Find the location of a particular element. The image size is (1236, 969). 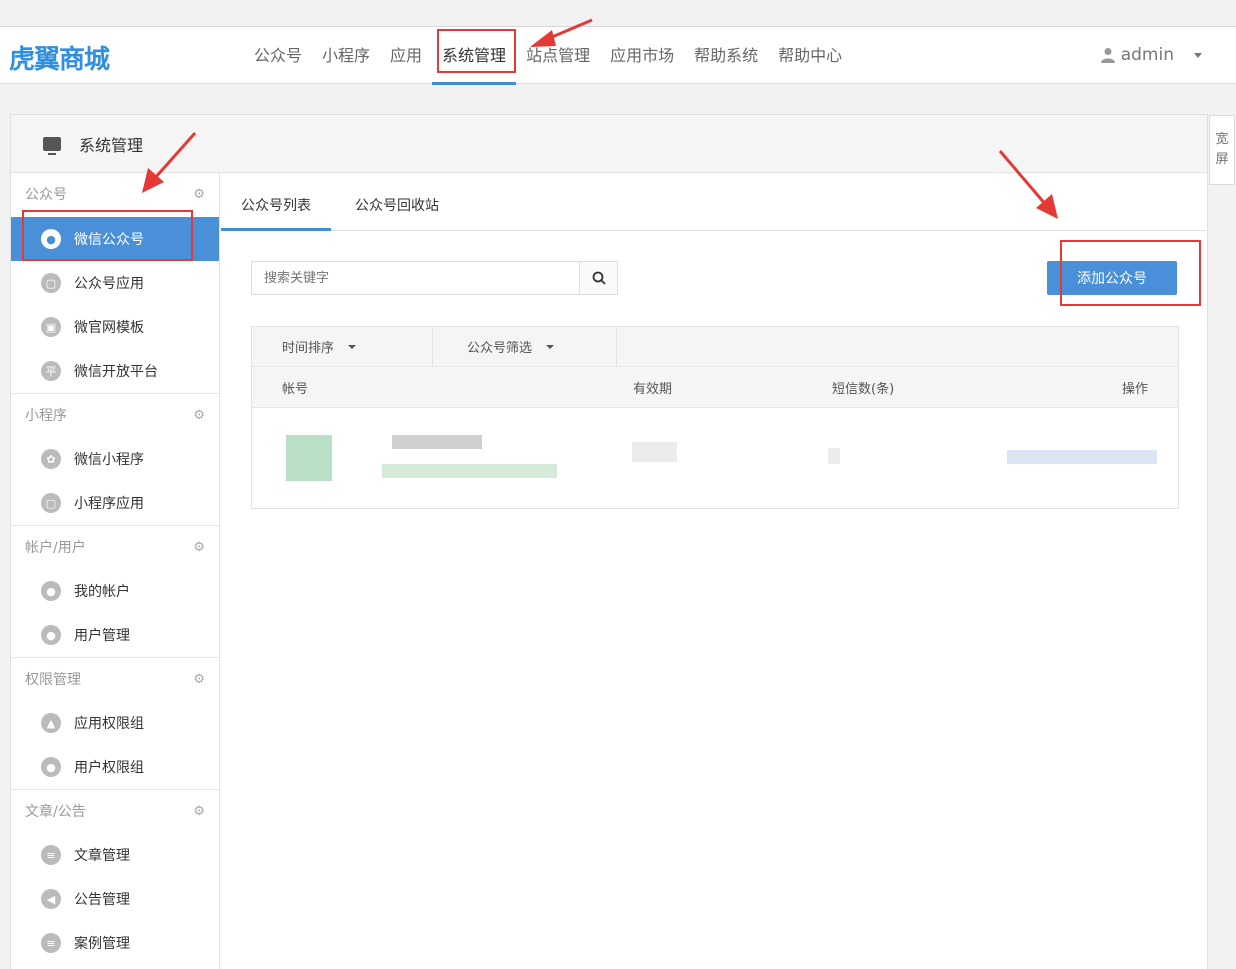

accounts-table: 时间排序 公众号筛选 帐号 有效期 短信数(条) 操作 is located at coordinates (715, 417).